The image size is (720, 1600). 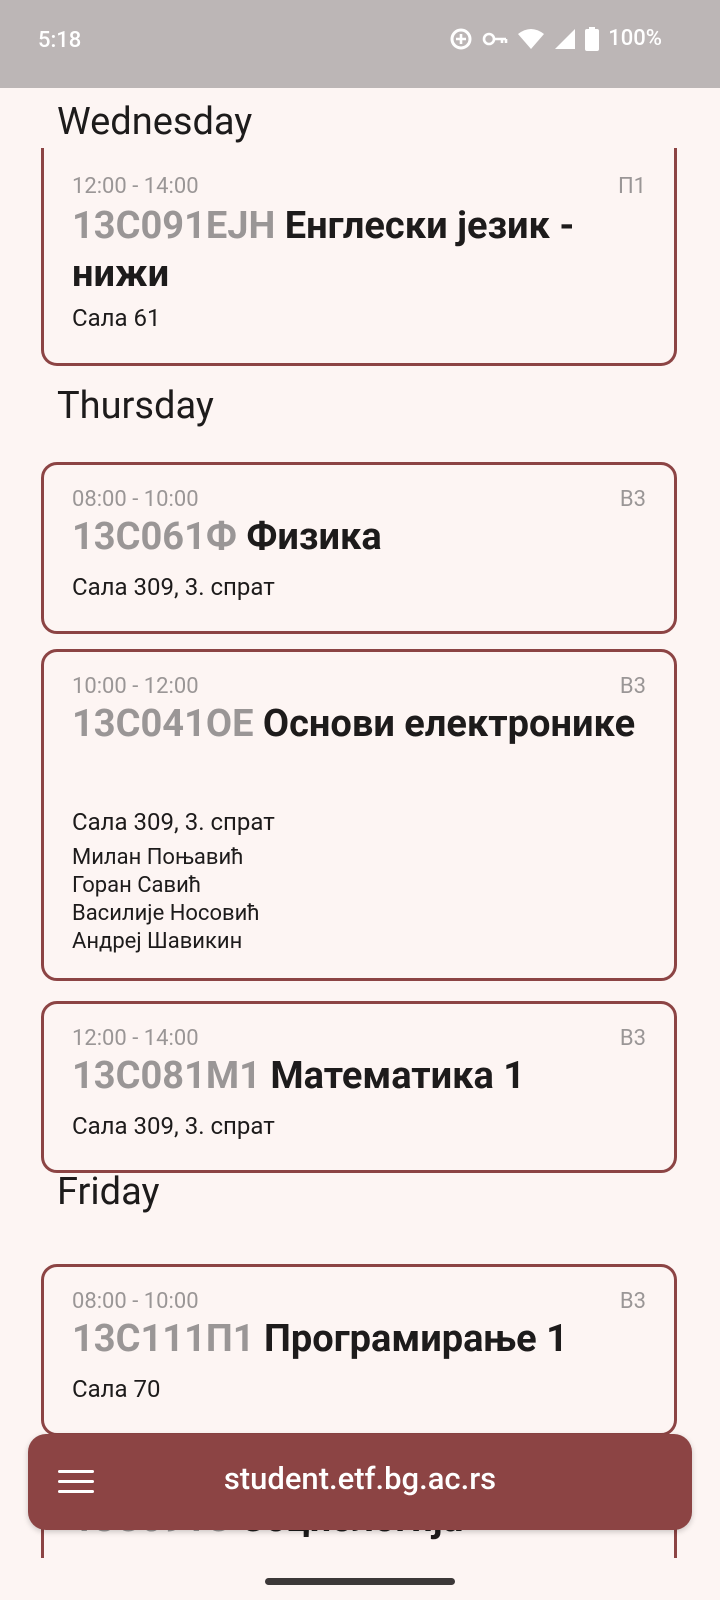 What do you see at coordinates (163, 724) in the screenshot?
I see `class-code: 13С041ОЕ` at bounding box center [163, 724].